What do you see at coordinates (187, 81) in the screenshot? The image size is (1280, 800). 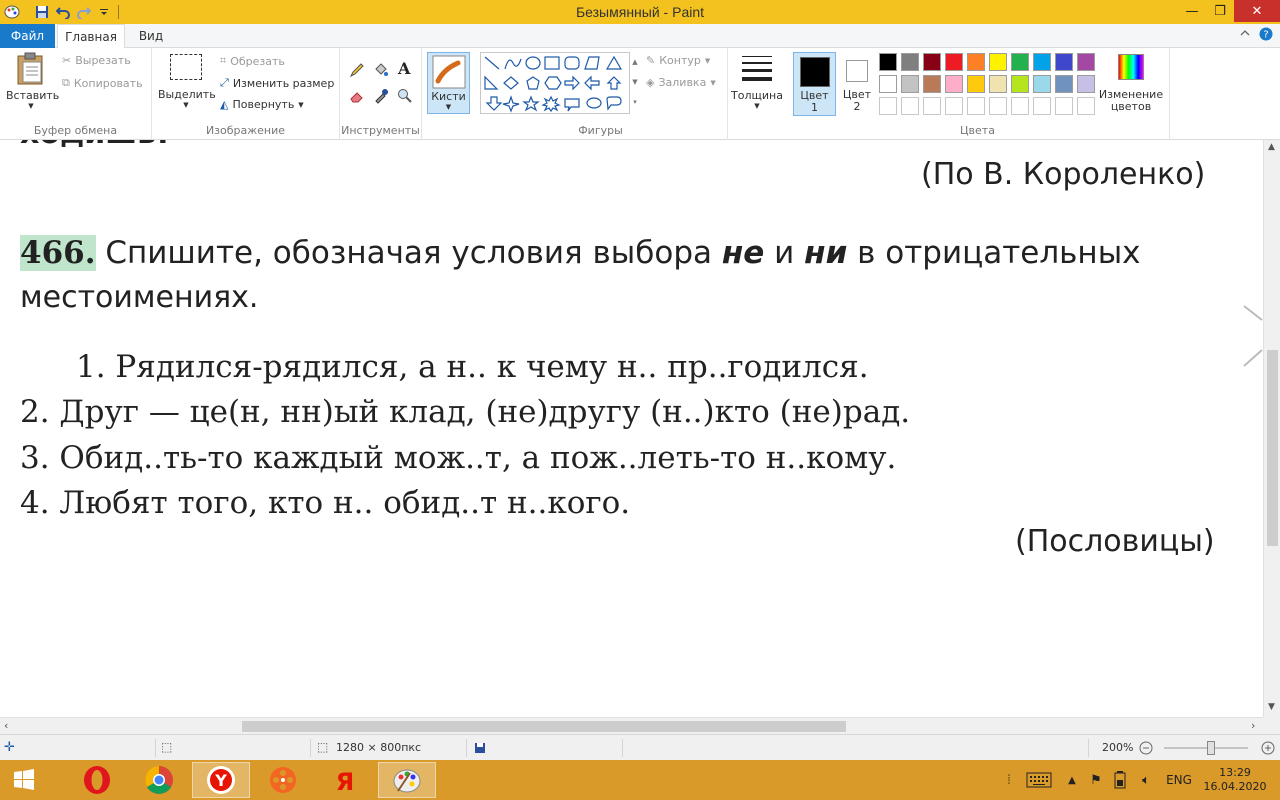 I see `select-button: Выделить ▼` at bounding box center [187, 81].